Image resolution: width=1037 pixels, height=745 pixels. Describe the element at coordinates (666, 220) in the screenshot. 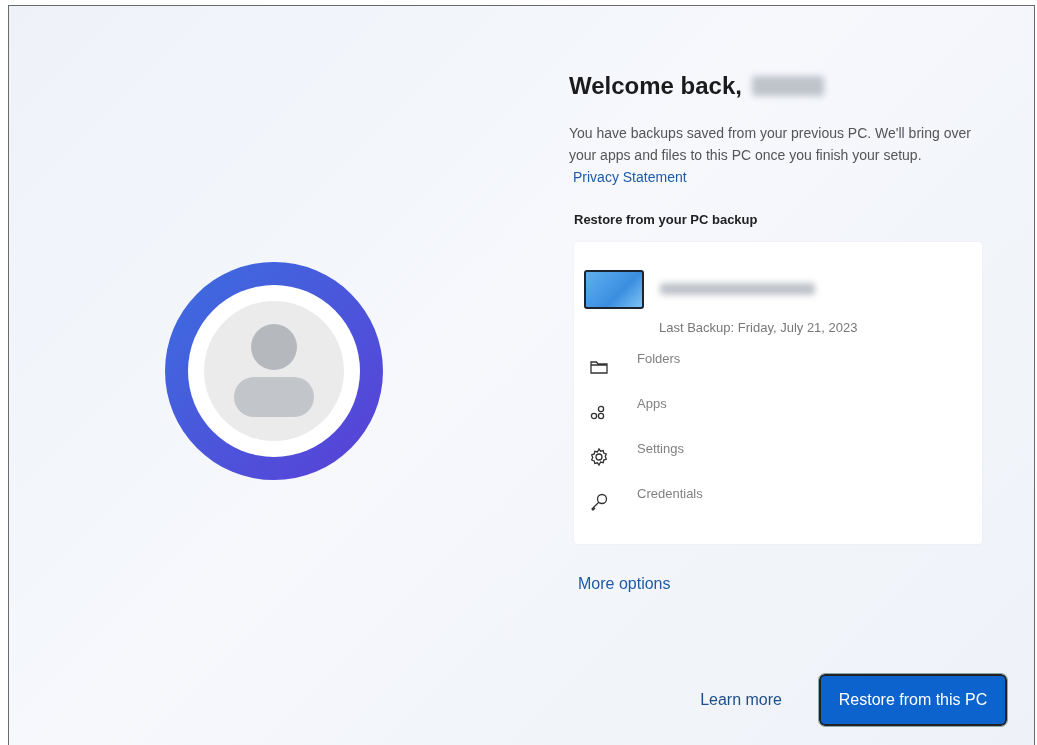

I see `section-heading: Restore from your PC backup` at that location.